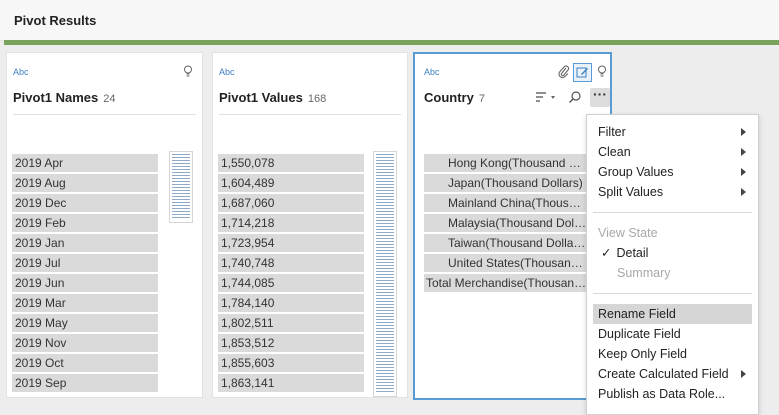  Describe the element at coordinates (317, 99) in the screenshot. I see `field-count: 168` at that location.